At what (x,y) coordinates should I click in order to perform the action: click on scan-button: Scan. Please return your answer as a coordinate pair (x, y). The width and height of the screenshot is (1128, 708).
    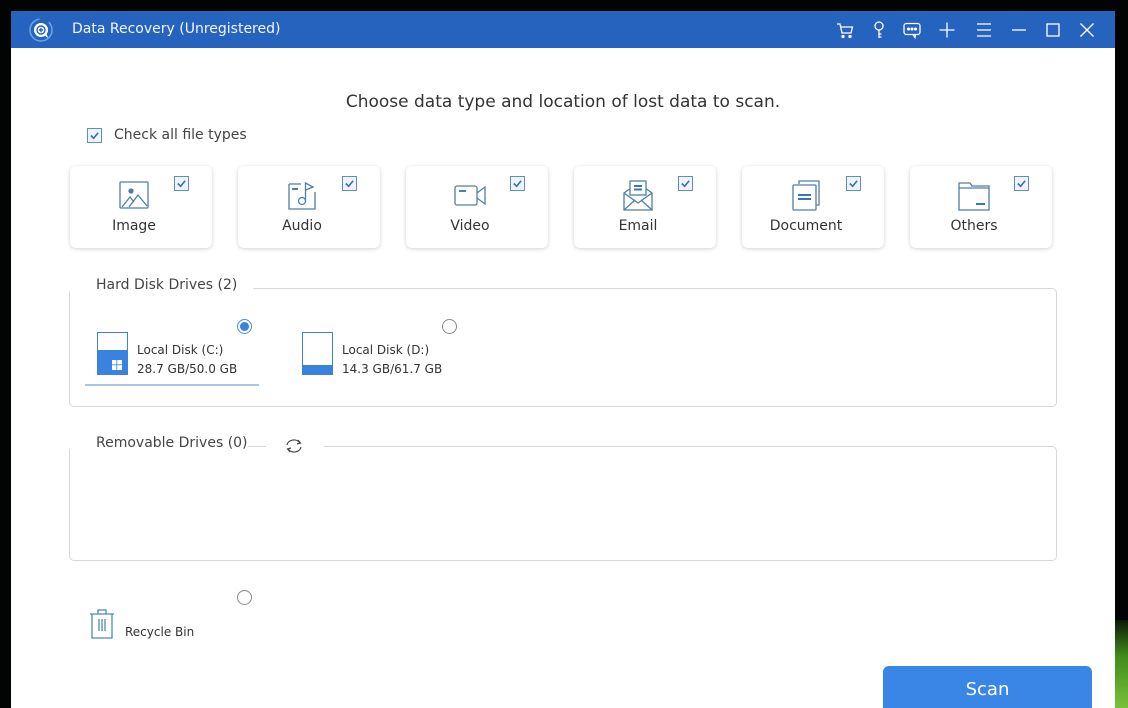
    Looking at the image, I should click on (987, 687).